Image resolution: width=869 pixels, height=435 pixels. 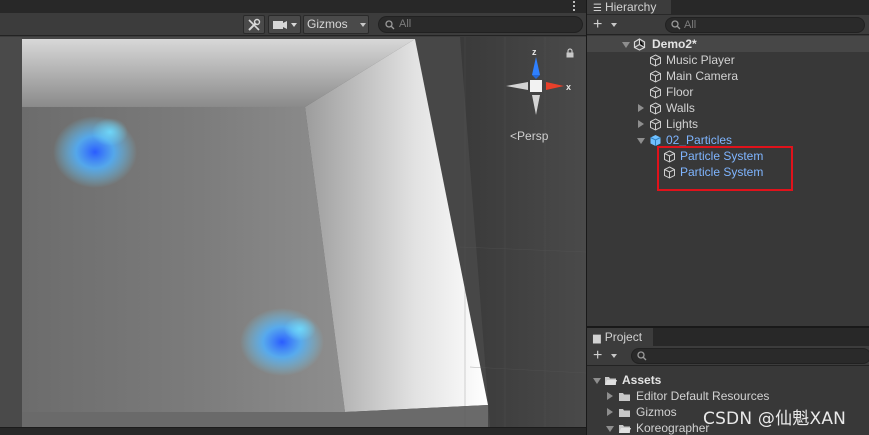 What do you see at coordinates (702, 76) in the screenshot?
I see `item-label: Main Camera` at bounding box center [702, 76].